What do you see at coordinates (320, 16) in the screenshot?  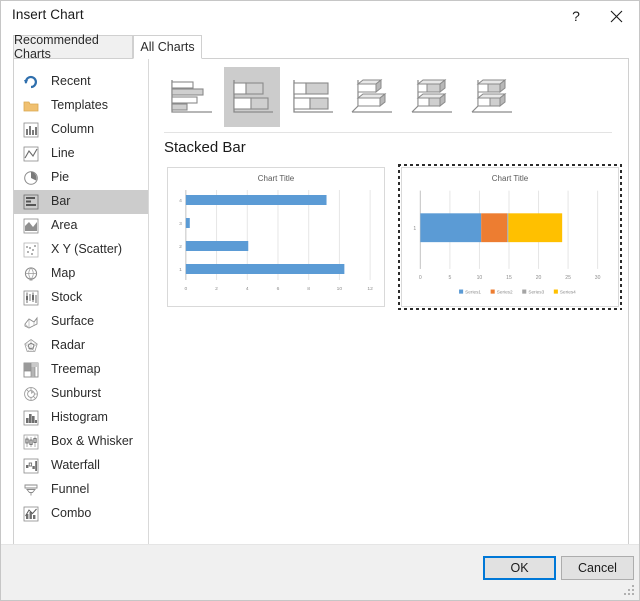 I see `title-bar: Insert Chart ?` at bounding box center [320, 16].